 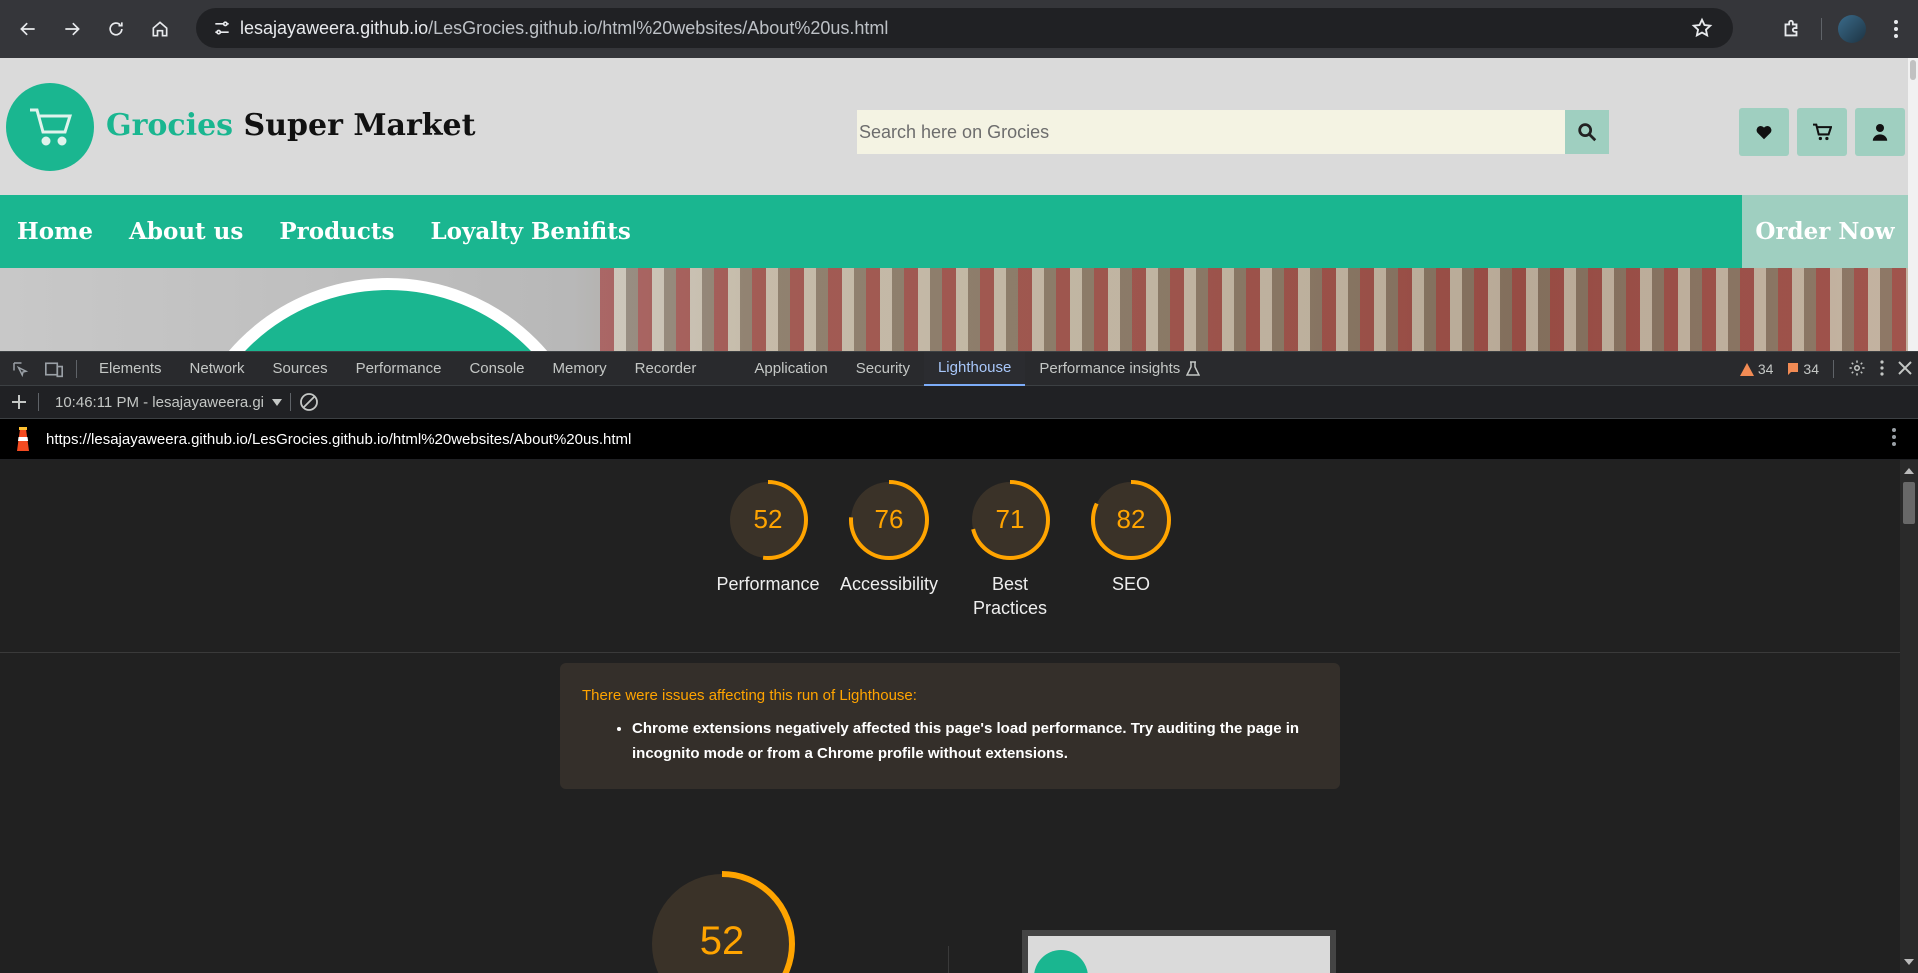 I want to click on tab-sources: Sources, so click(x=300, y=369).